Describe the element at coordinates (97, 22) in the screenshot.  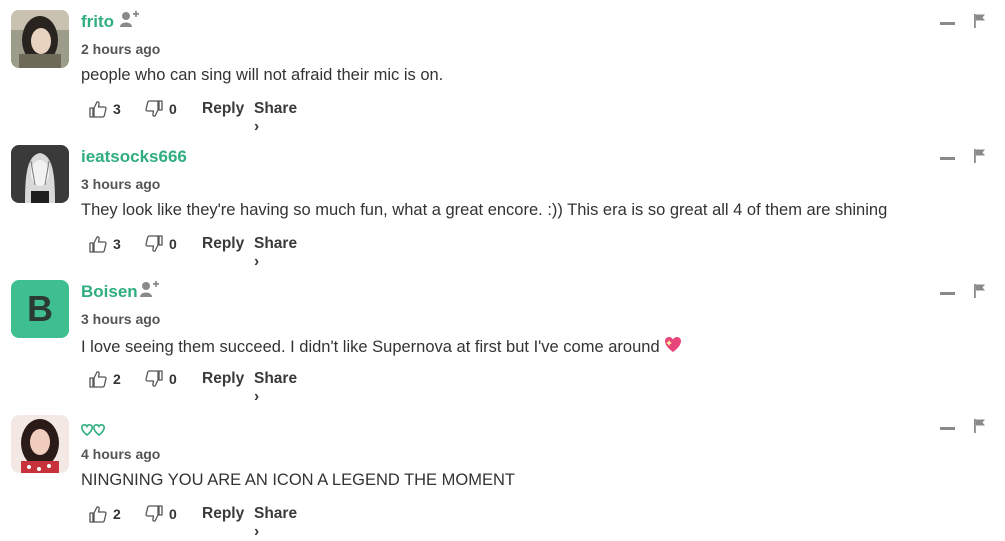
I see `username: frito` at that location.